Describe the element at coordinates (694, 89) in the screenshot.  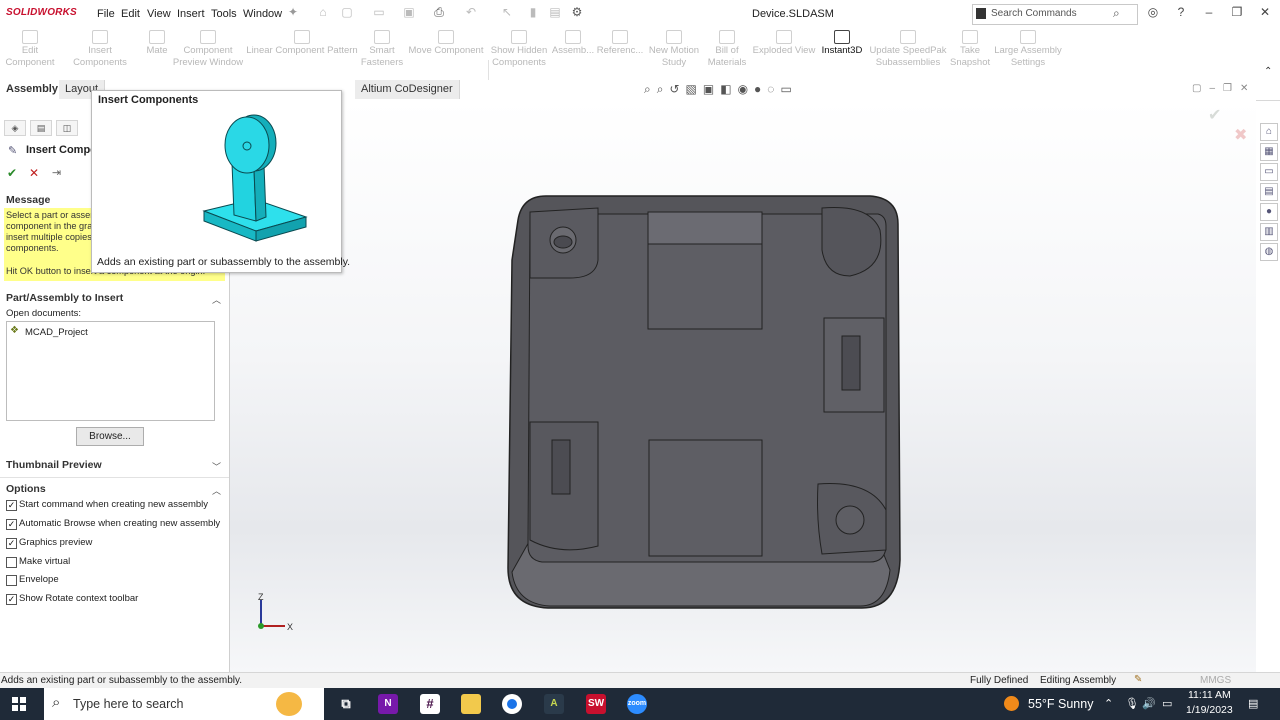
I see `section-view-icon: ▧` at that location.